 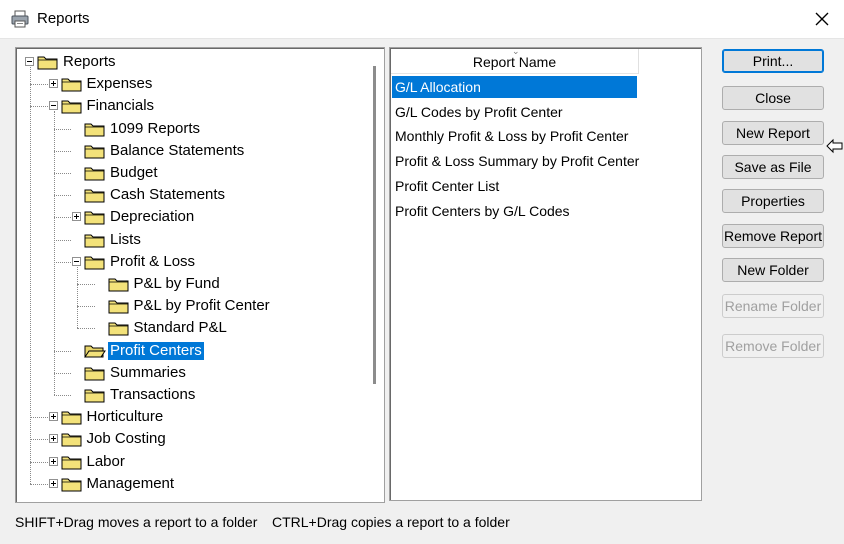 I want to click on tree-item-job-costing: Job Costing, so click(x=186, y=439).